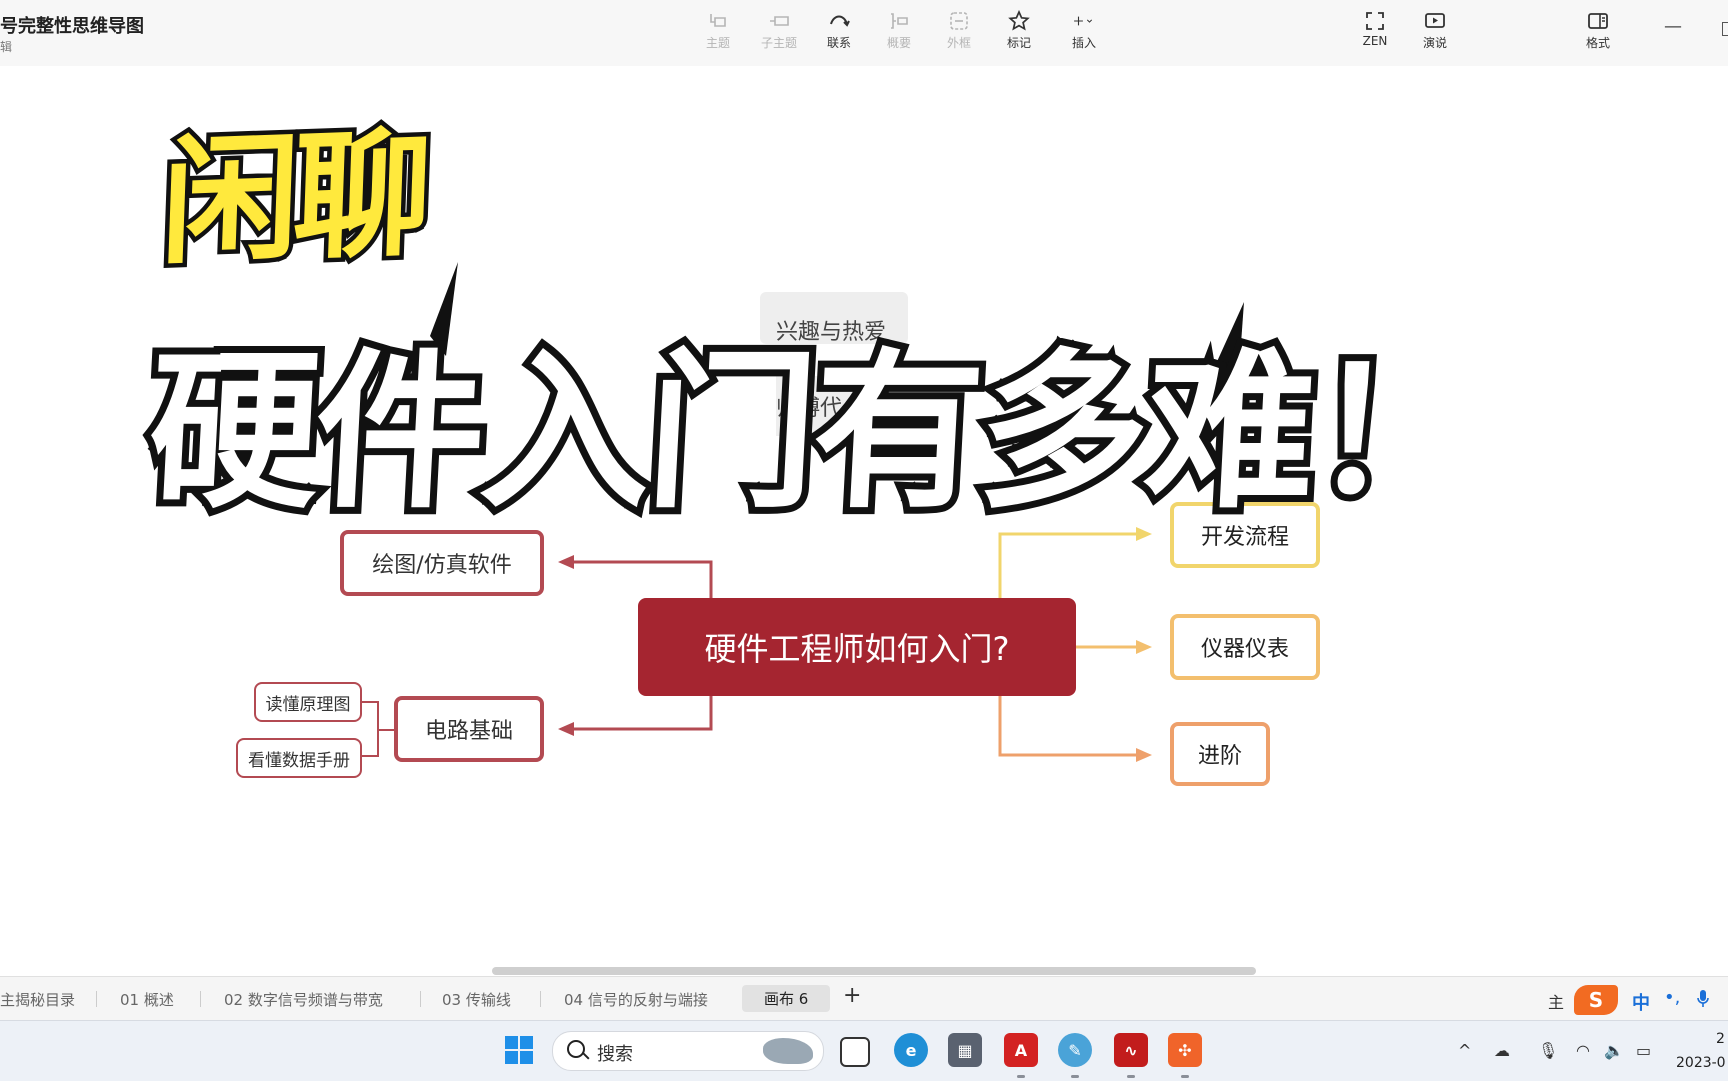 The height and width of the screenshot is (1081, 1728). Describe the element at coordinates (1375, 41) in the screenshot. I see `zen-label: ZEN` at that location.